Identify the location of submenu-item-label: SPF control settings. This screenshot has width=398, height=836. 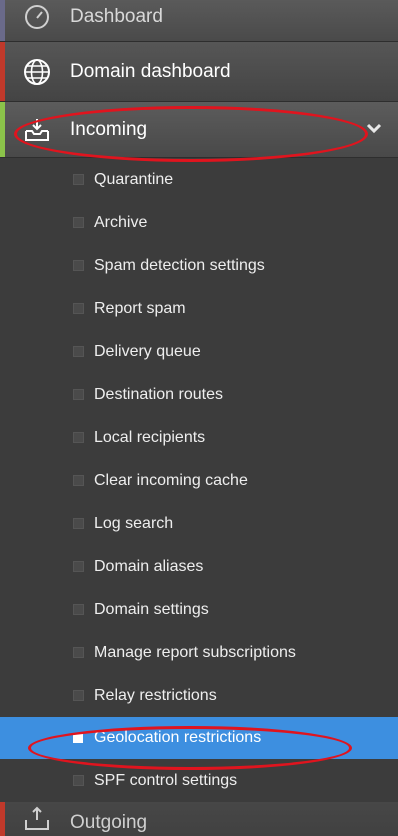
(166, 780).